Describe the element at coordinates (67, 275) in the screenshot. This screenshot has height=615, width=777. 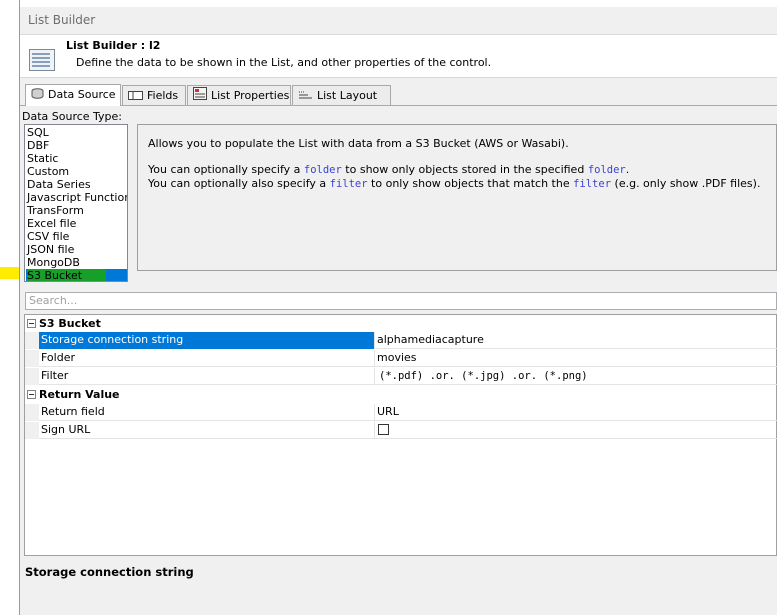
I see `selected-item-label: S3 Bucket` at that location.